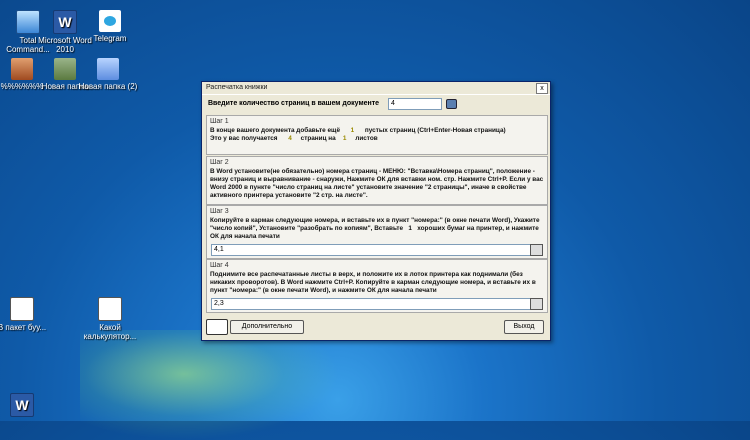  Describe the element at coordinates (219, 162) in the screenshot. I see `step2-header: Шаг 2` at that location.